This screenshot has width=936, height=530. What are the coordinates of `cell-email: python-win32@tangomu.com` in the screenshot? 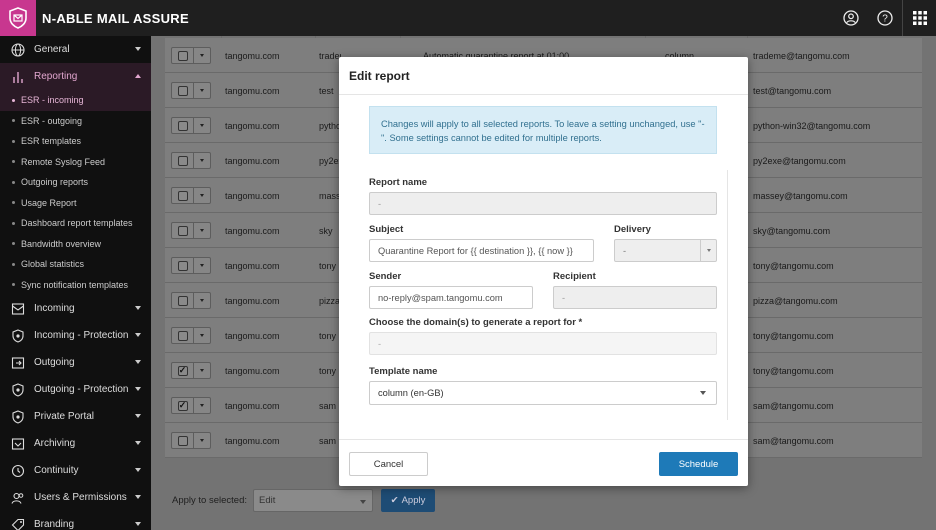 It's located at (812, 126).